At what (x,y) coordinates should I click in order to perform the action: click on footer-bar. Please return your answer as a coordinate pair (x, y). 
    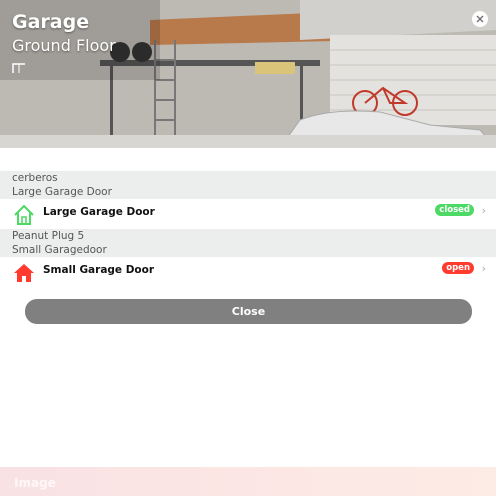
    Looking at the image, I should click on (248, 481).